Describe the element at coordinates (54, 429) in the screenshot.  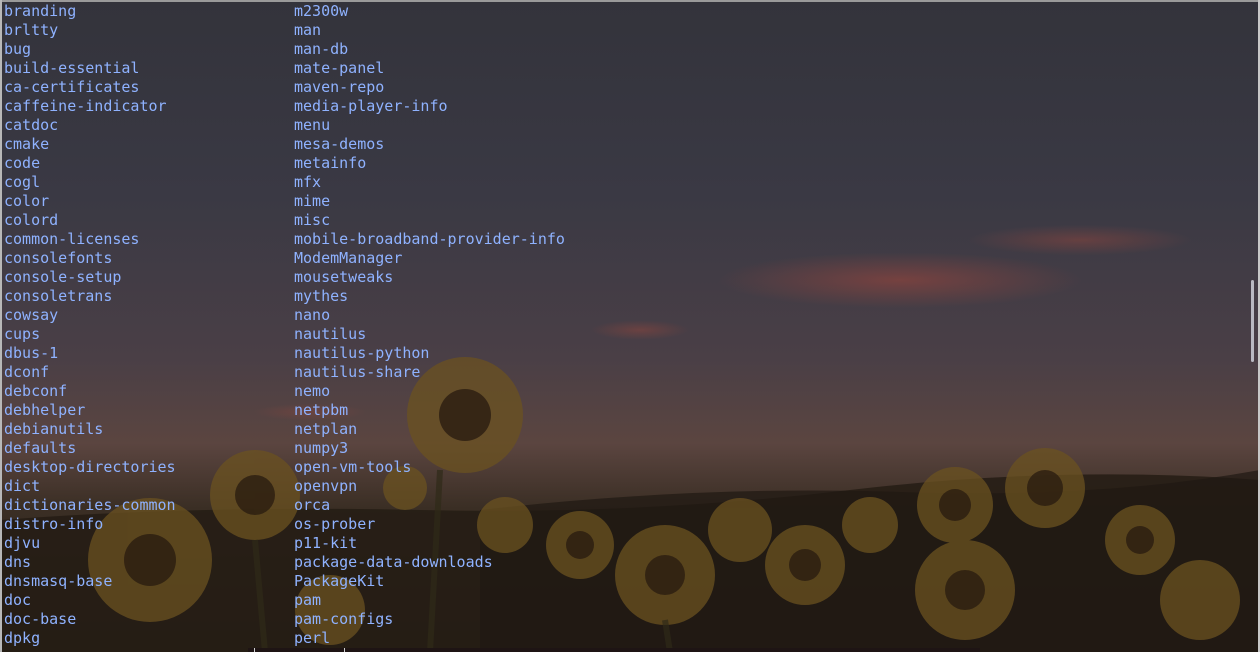
I see `directory-entry: debianutils` at that location.